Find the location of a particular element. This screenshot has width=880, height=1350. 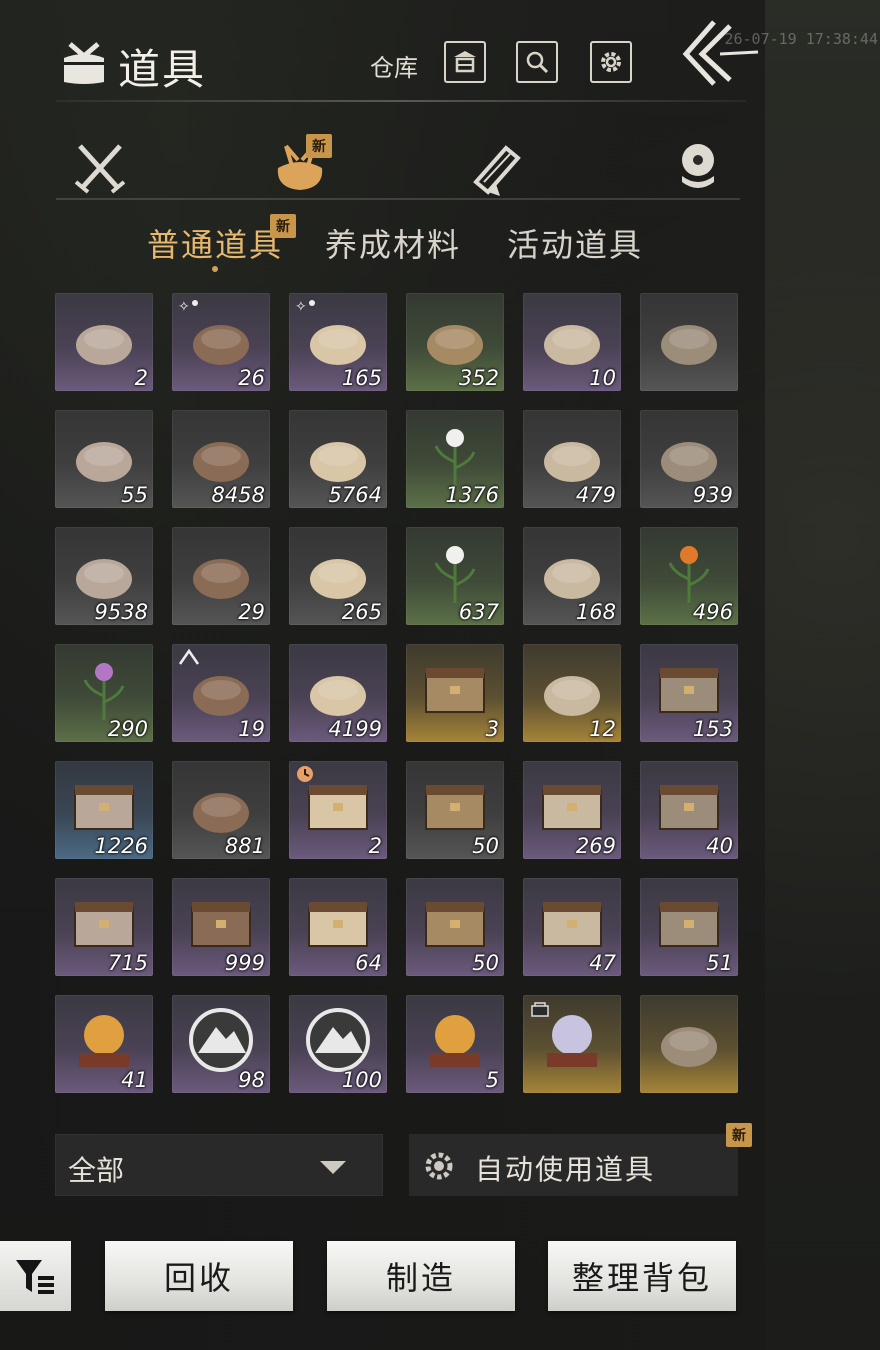

item-slot: 496 is located at coordinates (689, 576).